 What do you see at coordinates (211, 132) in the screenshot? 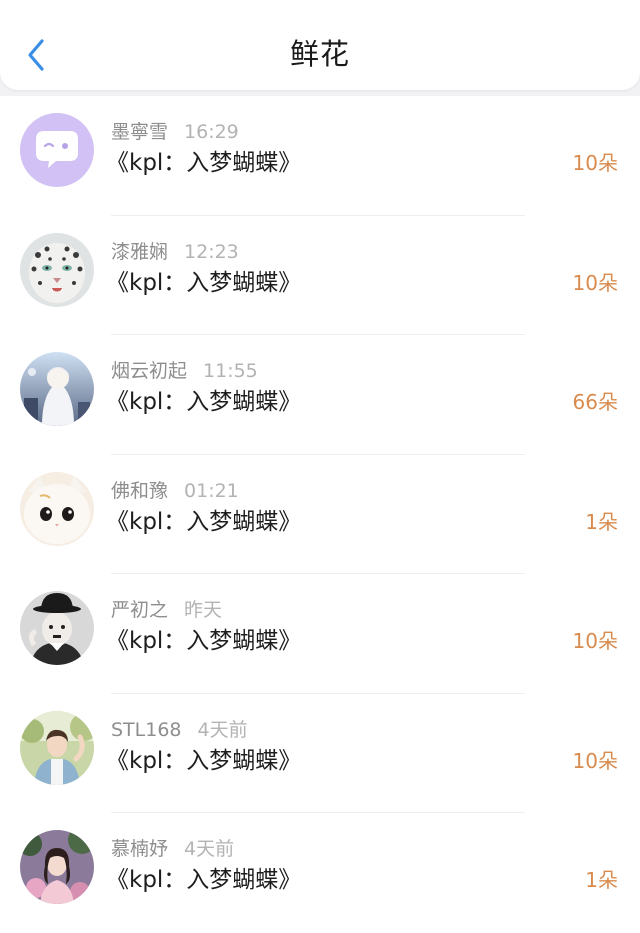
I see `sent-time: 16:29` at bounding box center [211, 132].